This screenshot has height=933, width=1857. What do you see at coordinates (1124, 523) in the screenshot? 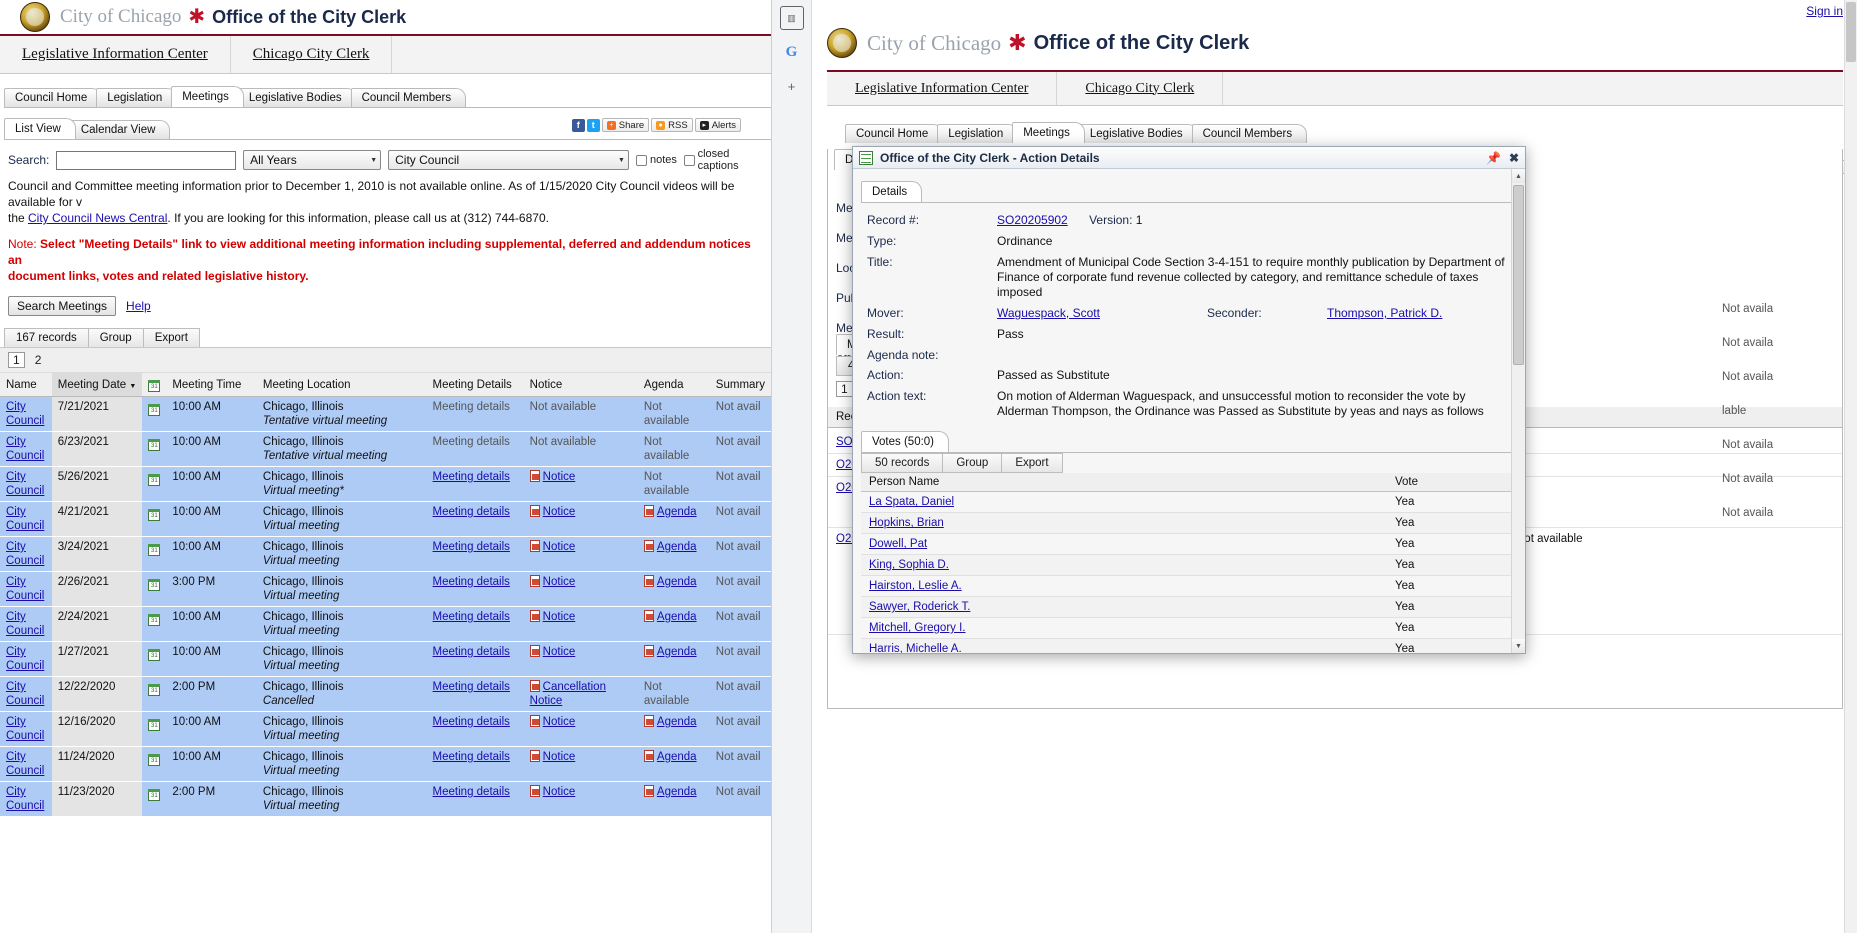
I see `cell-person-name: Hopkins, Brian` at bounding box center [1124, 523].